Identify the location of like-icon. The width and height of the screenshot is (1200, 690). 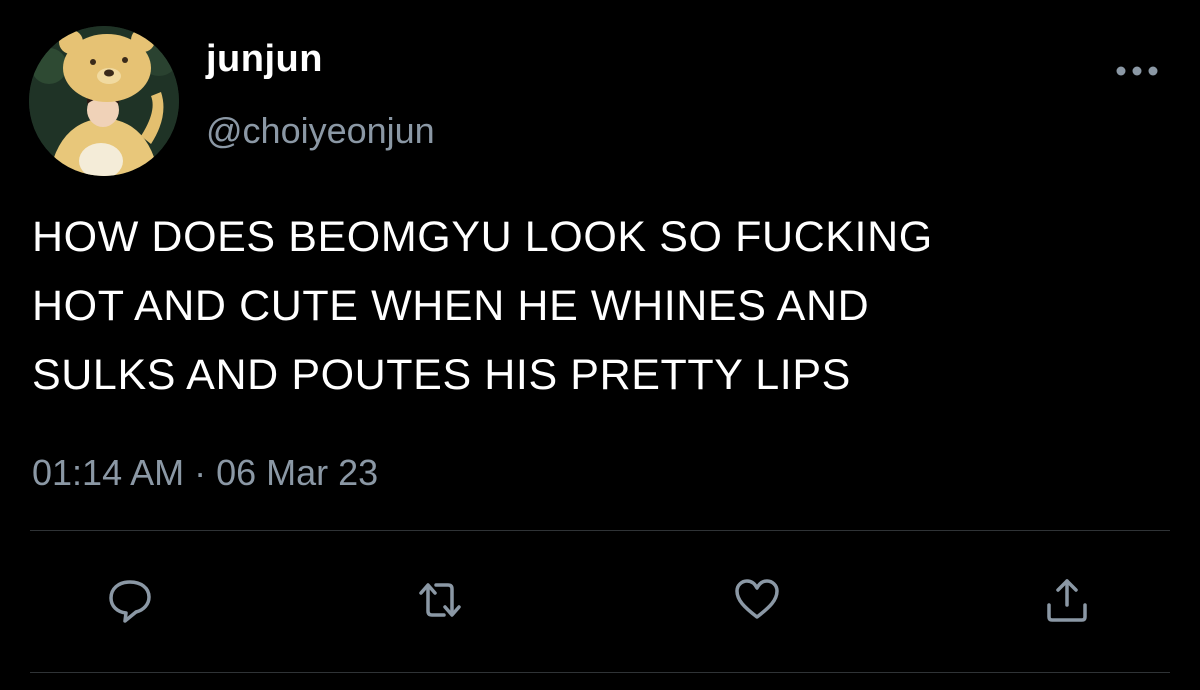
(757, 599).